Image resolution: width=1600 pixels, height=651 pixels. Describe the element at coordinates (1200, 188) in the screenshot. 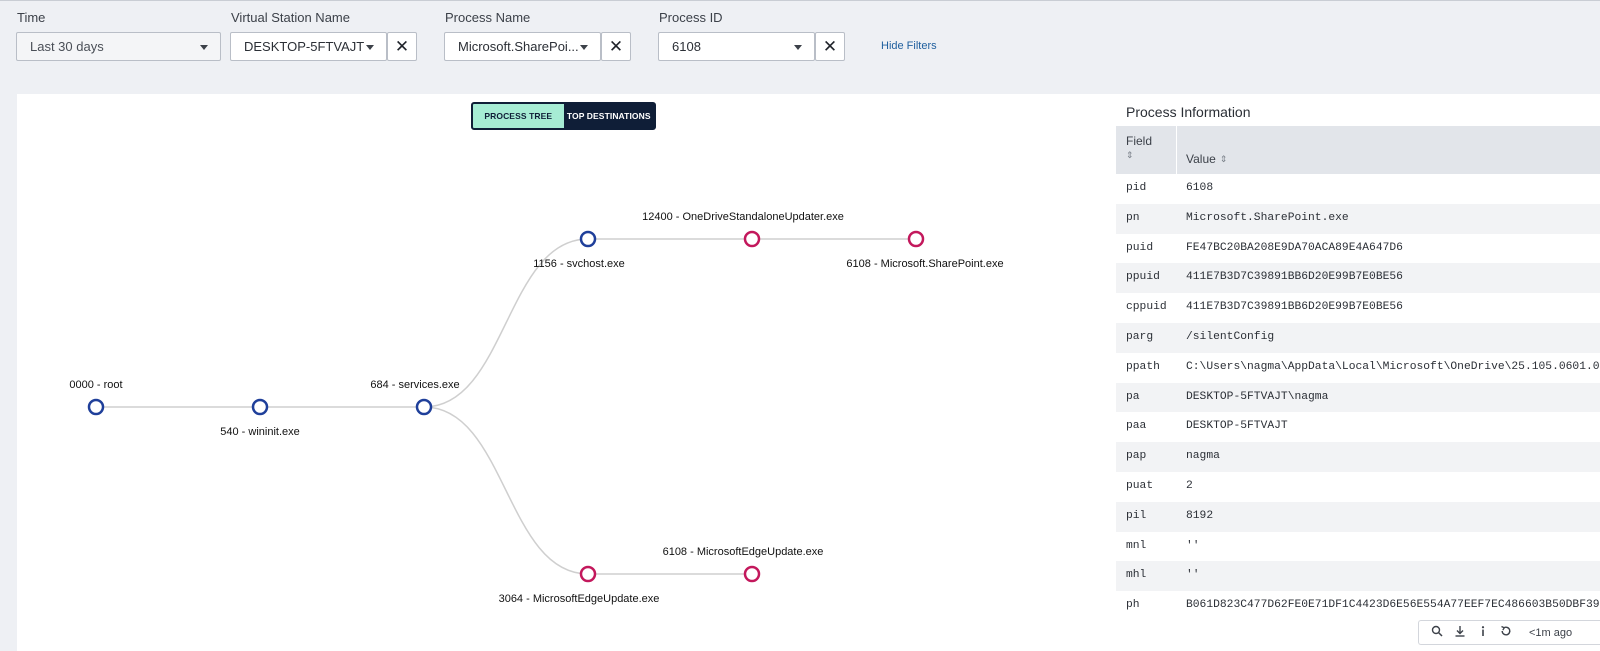

I see `value-cell: 6108` at that location.